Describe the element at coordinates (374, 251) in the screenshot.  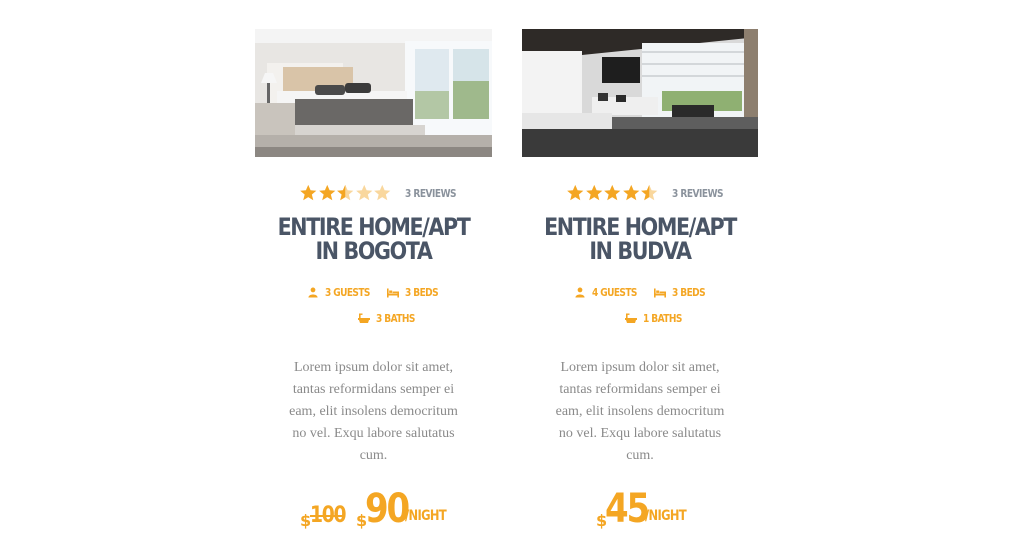
I see `title-line: IN BOGOTA` at that location.